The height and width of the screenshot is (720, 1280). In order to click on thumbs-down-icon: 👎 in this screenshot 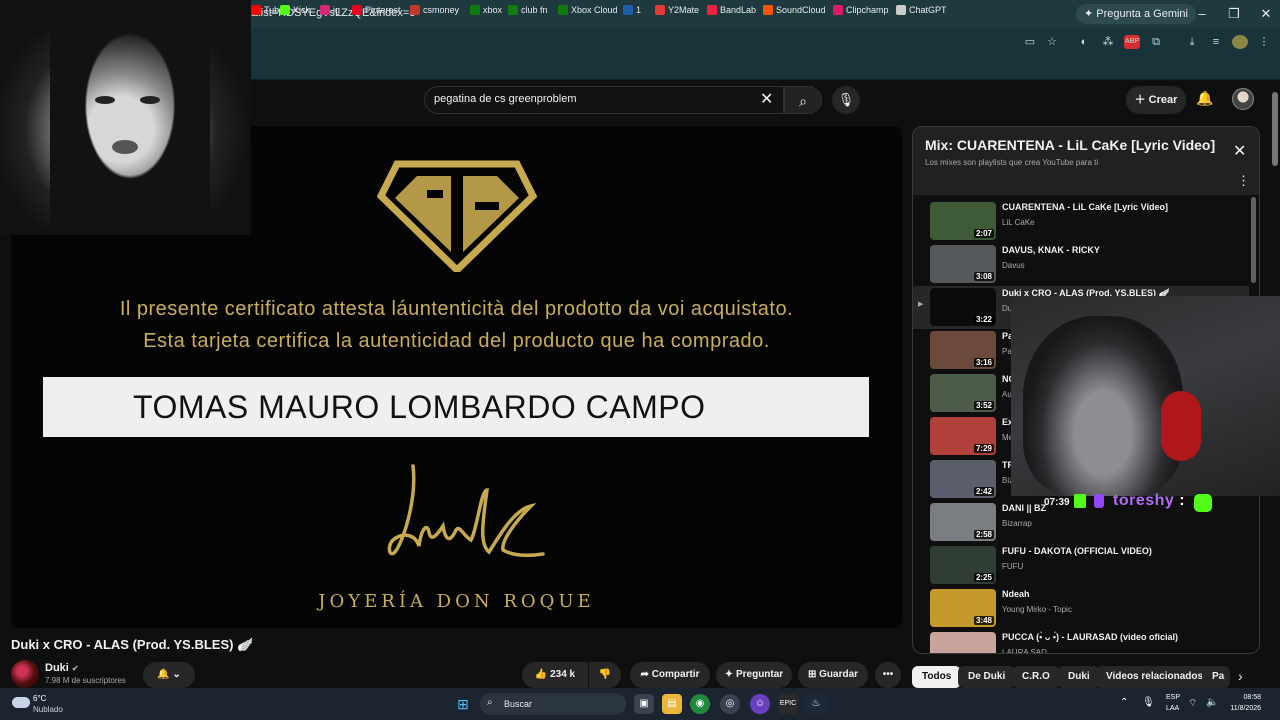, I will do `click(605, 674)`.